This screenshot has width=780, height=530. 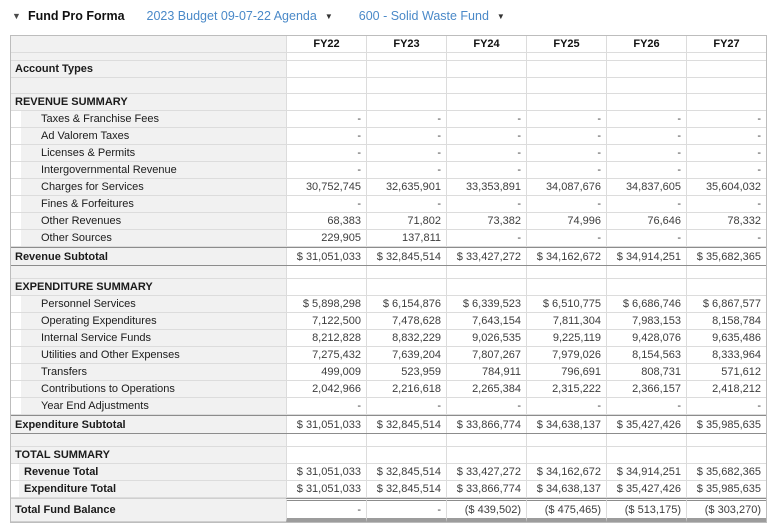 I want to click on column-header-FY27: FY27, so click(x=726, y=44).